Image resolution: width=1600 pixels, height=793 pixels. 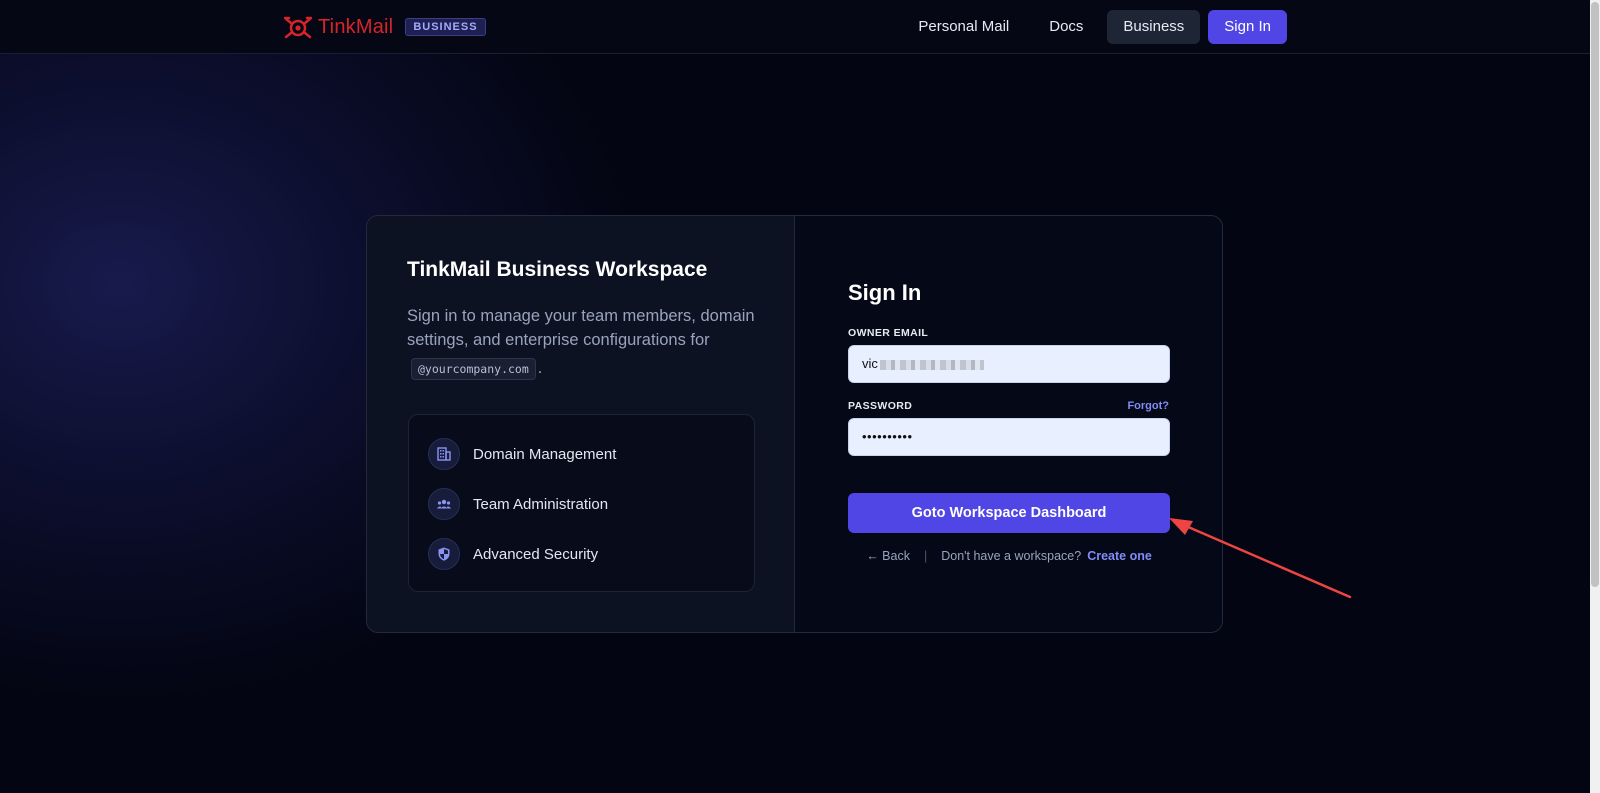 I want to click on nav-personal-mail: Personal Mail, so click(x=963, y=27).